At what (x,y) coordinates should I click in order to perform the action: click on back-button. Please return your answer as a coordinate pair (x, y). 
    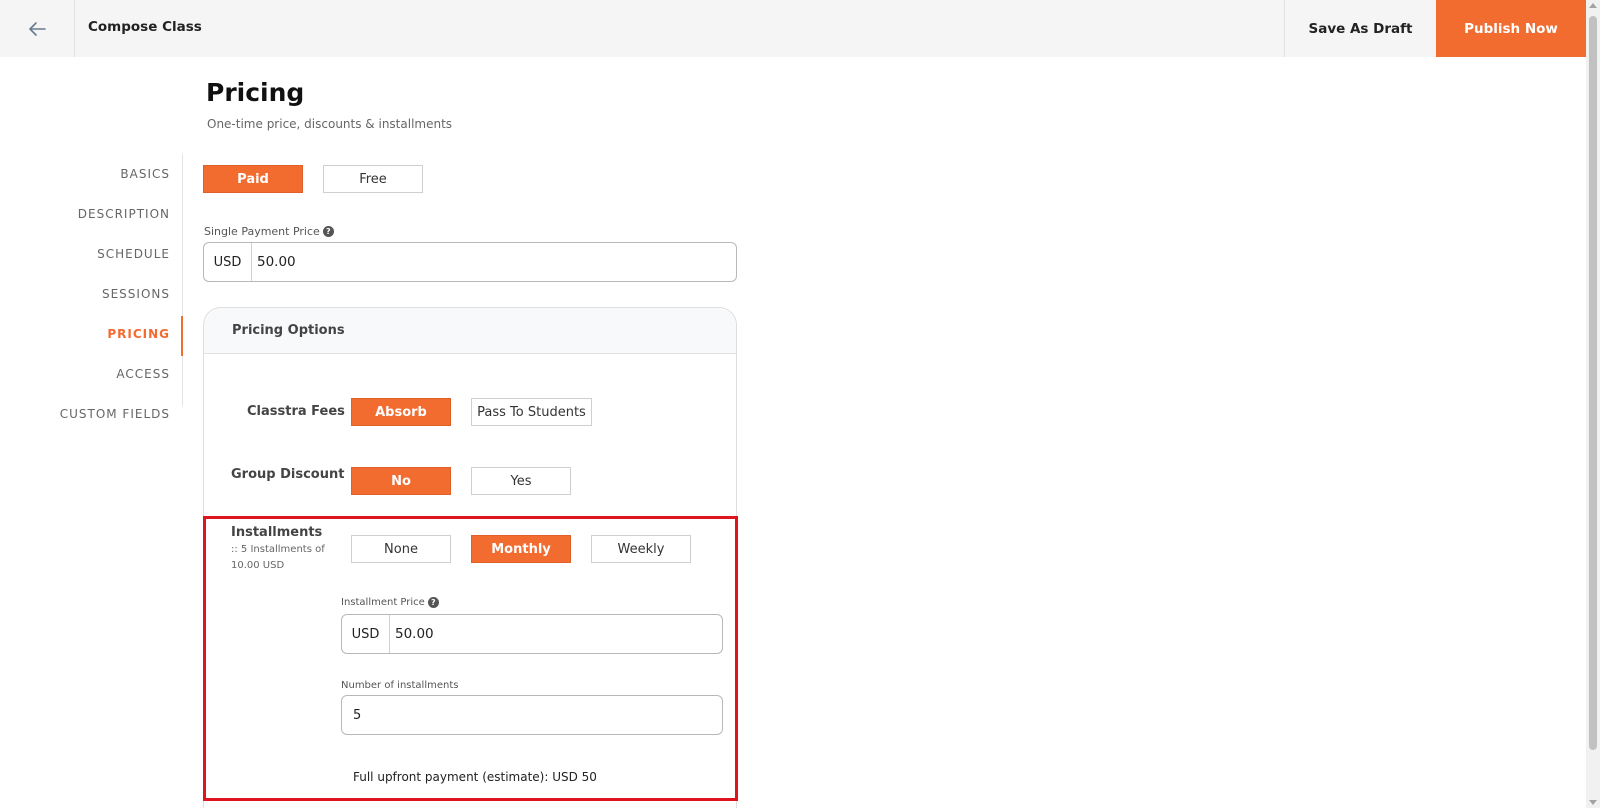
    Looking at the image, I should click on (37, 28).